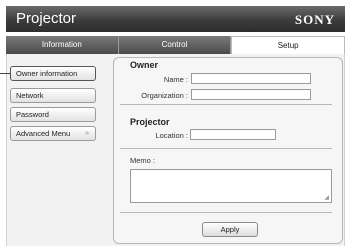 The image size is (351, 246). What do you see at coordinates (251, 78) in the screenshot?
I see `name-field` at bounding box center [251, 78].